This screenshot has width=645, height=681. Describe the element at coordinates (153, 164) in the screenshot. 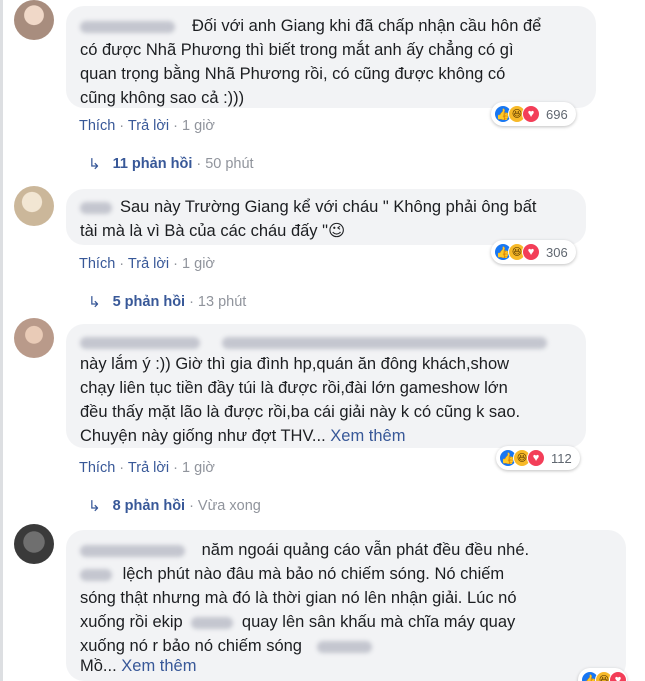

I see `replies-count: 11 phản hồi` at that location.